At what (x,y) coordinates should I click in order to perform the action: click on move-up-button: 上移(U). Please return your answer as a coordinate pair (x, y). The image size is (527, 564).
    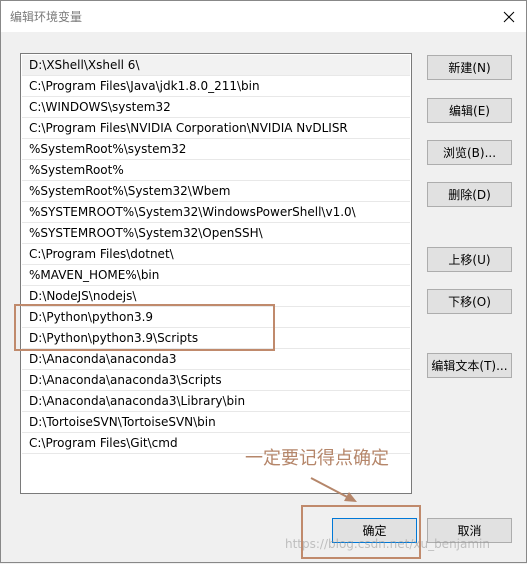
    Looking at the image, I should click on (469, 259).